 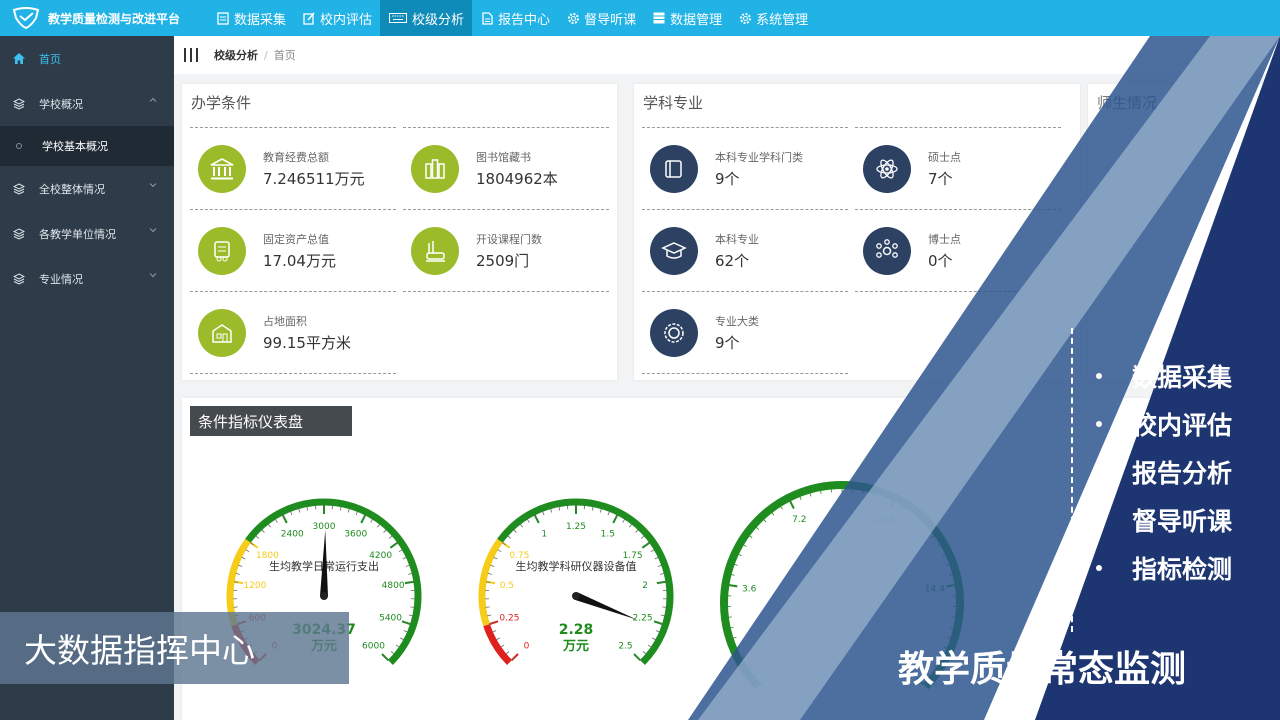 What do you see at coordinates (509, 619) in the screenshot?
I see `gauge-tick-label: 0.25` at bounding box center [509, 619].